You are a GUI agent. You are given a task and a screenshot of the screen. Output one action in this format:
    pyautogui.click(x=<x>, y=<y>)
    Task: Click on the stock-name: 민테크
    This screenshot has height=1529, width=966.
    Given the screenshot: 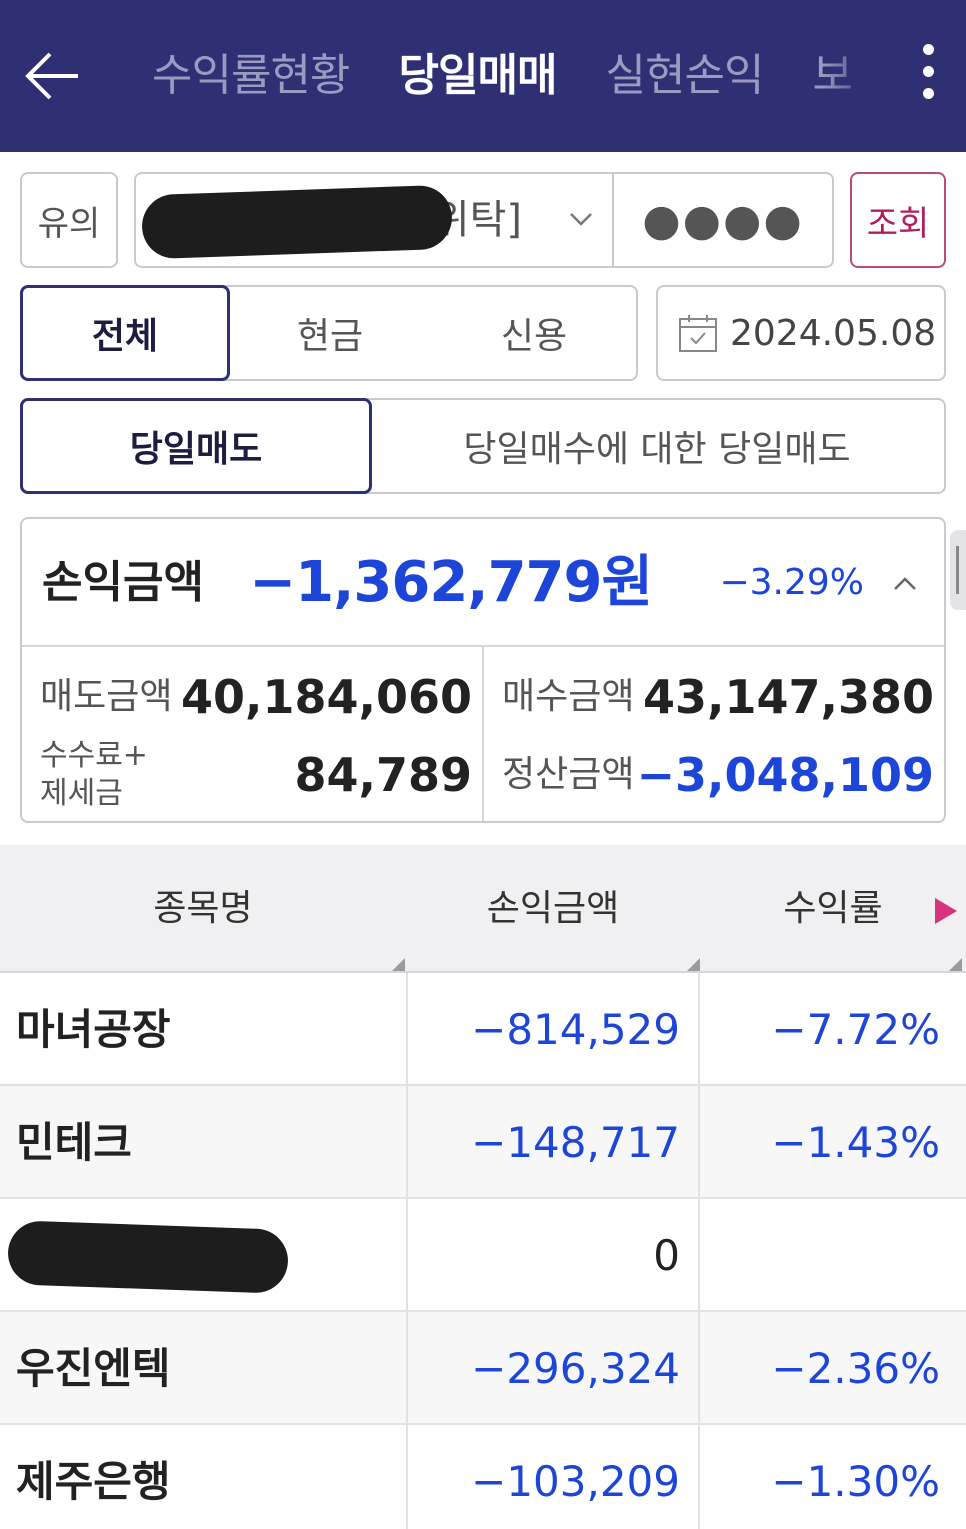 What is the action you would take?
    pyautogui.click(x=74, y=1142)
    